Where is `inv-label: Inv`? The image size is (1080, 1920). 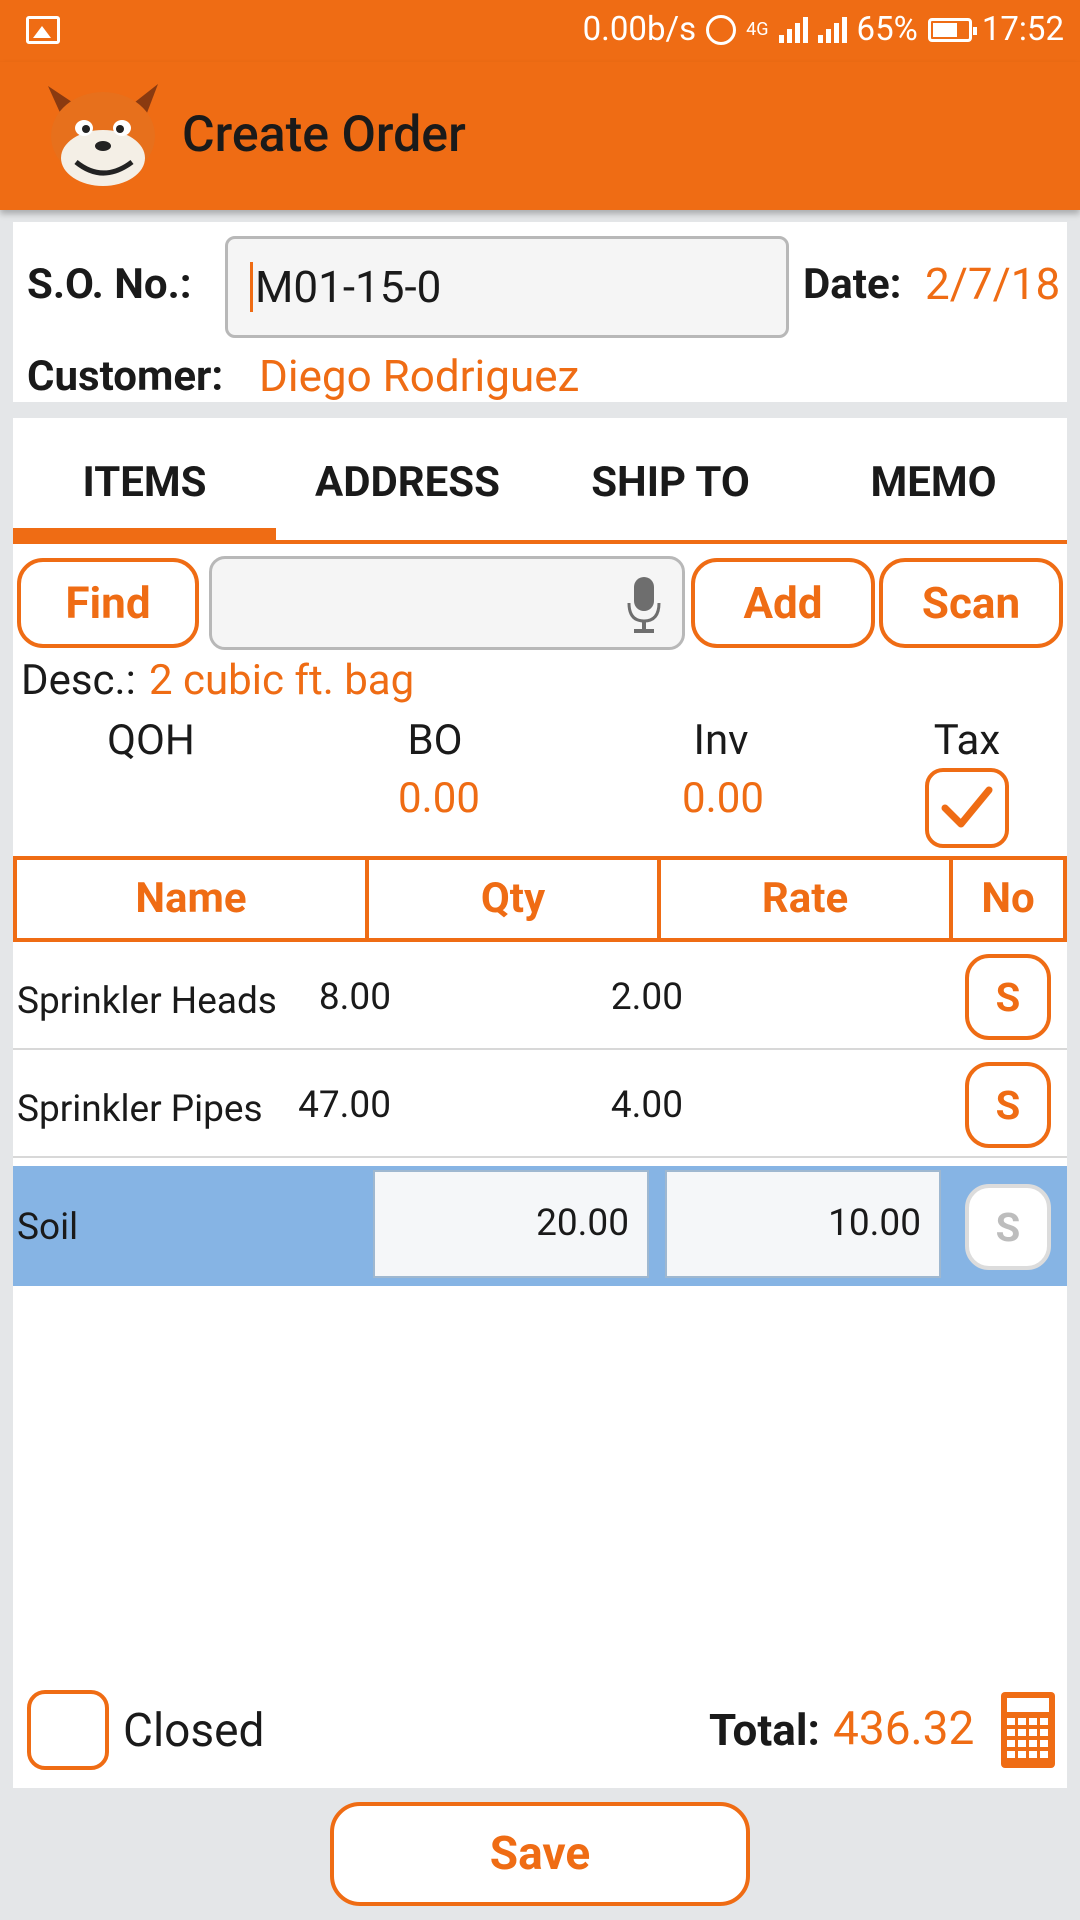 inv-label: Inv is located at coordinates (721, 740).